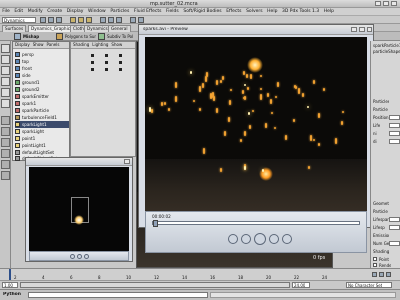  What do you see at coordinates (53, 45) in the screenshot?
I see `outliner-menu-panels: Panels` at bounding box center [53, 45].